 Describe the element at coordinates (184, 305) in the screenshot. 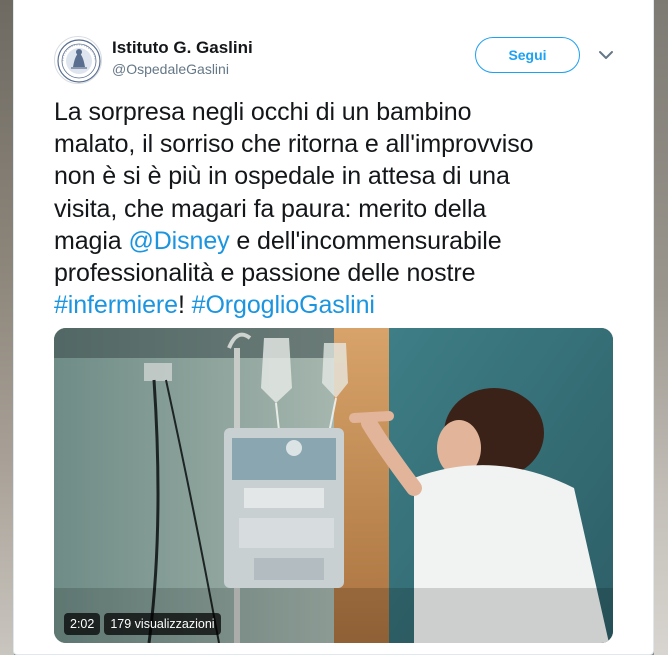

I see `tweet-text-line: !` at that location.